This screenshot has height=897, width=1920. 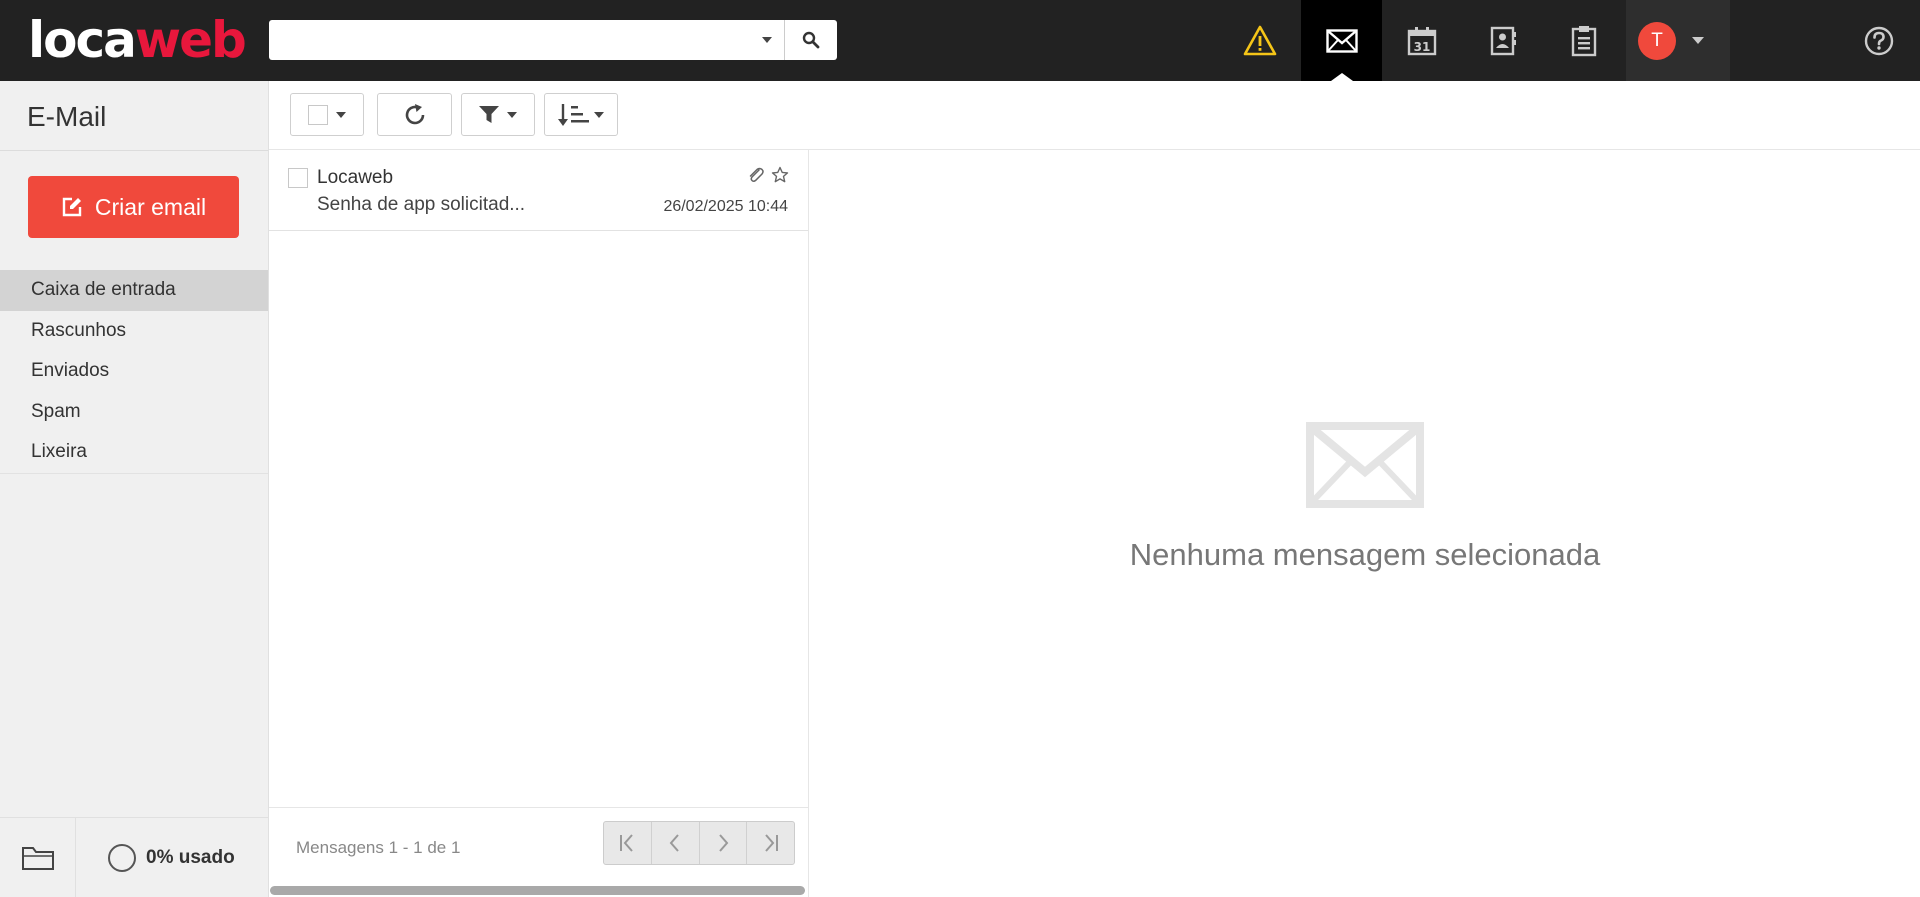 I want to click on last-page-button, so click(x=770, y=843).